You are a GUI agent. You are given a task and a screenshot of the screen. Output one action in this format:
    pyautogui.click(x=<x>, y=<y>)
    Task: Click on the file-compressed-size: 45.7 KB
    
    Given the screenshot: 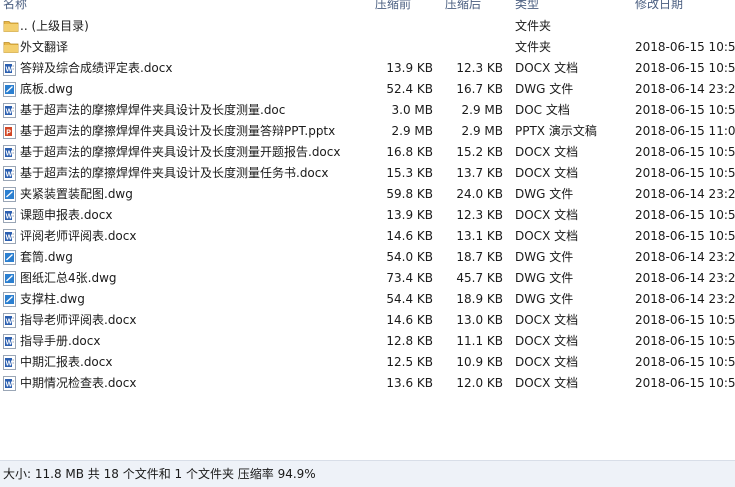 What is the action you would take?
    pyautogui.click(x=479, y=278)
    